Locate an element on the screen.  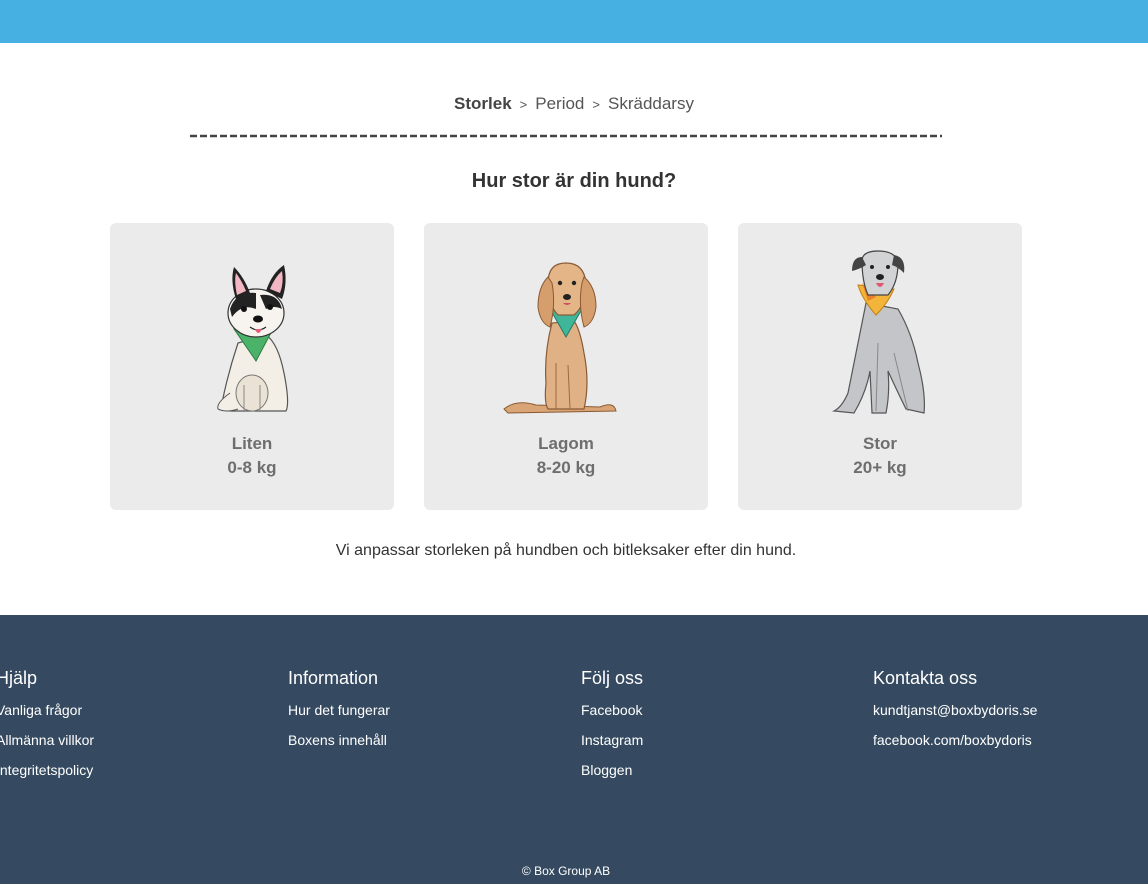
step-size: Storlek is located at coordinates (483, 103).